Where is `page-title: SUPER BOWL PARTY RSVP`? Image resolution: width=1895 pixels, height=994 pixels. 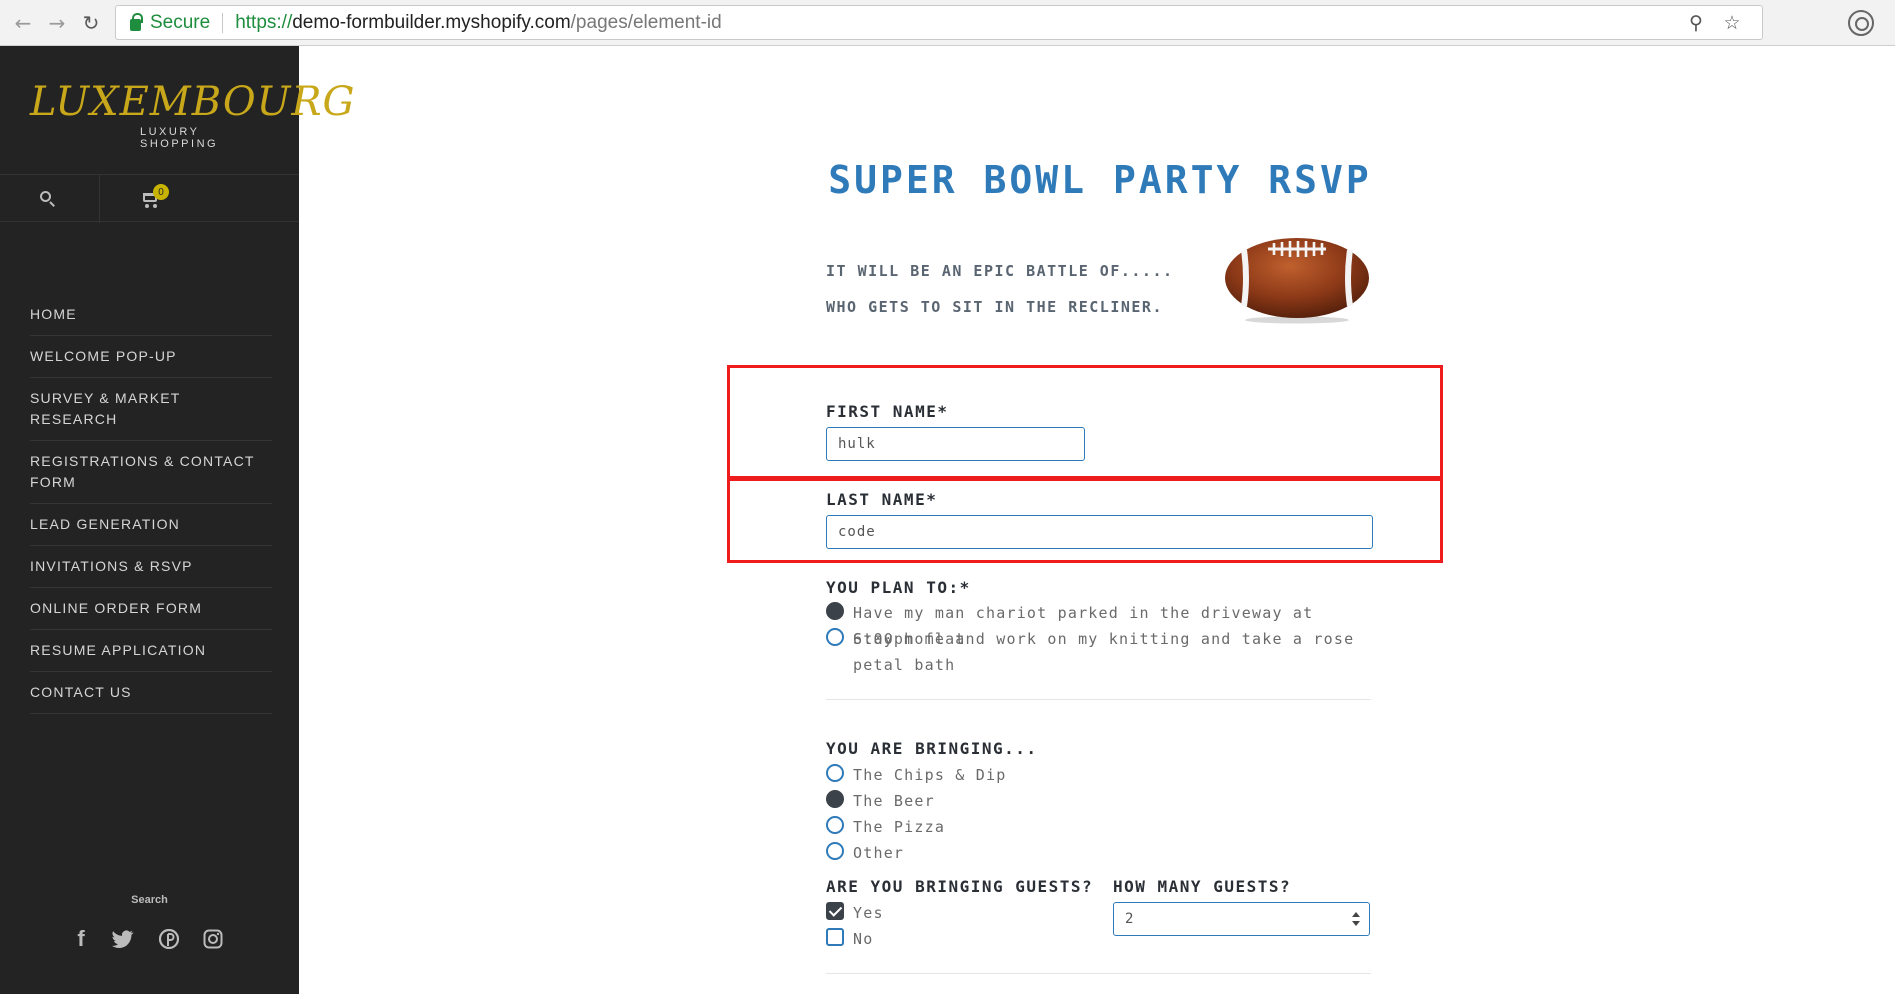
page-title: SUPER BOWL PARTY RSVP is located at coordinates (1100, 180).